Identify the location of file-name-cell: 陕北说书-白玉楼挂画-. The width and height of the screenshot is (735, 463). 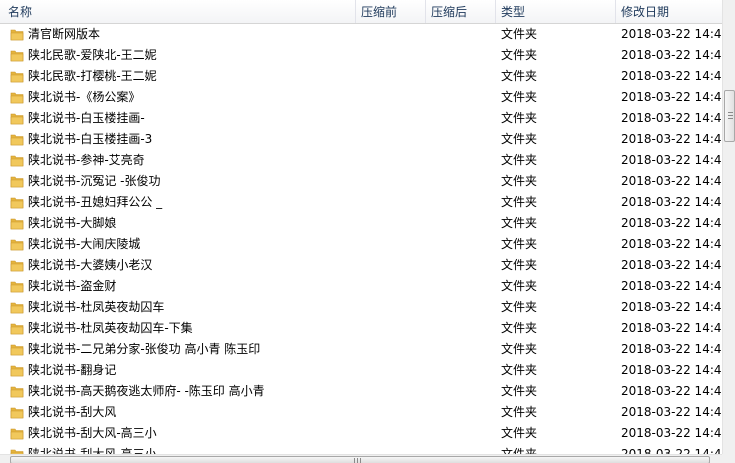
(183, 118).